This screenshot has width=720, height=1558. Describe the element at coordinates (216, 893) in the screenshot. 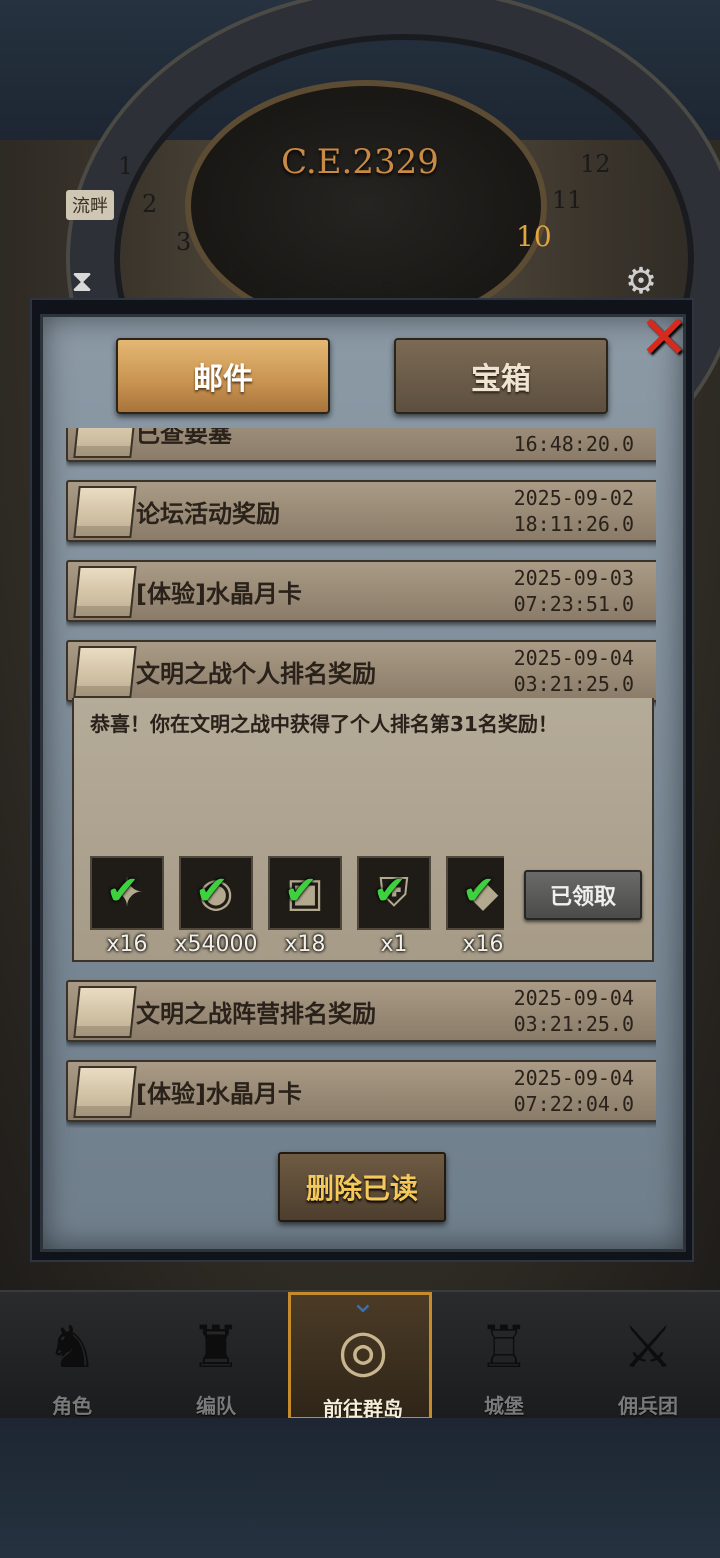

I see `silver-coin-icon: ◉ ✔` at that location.